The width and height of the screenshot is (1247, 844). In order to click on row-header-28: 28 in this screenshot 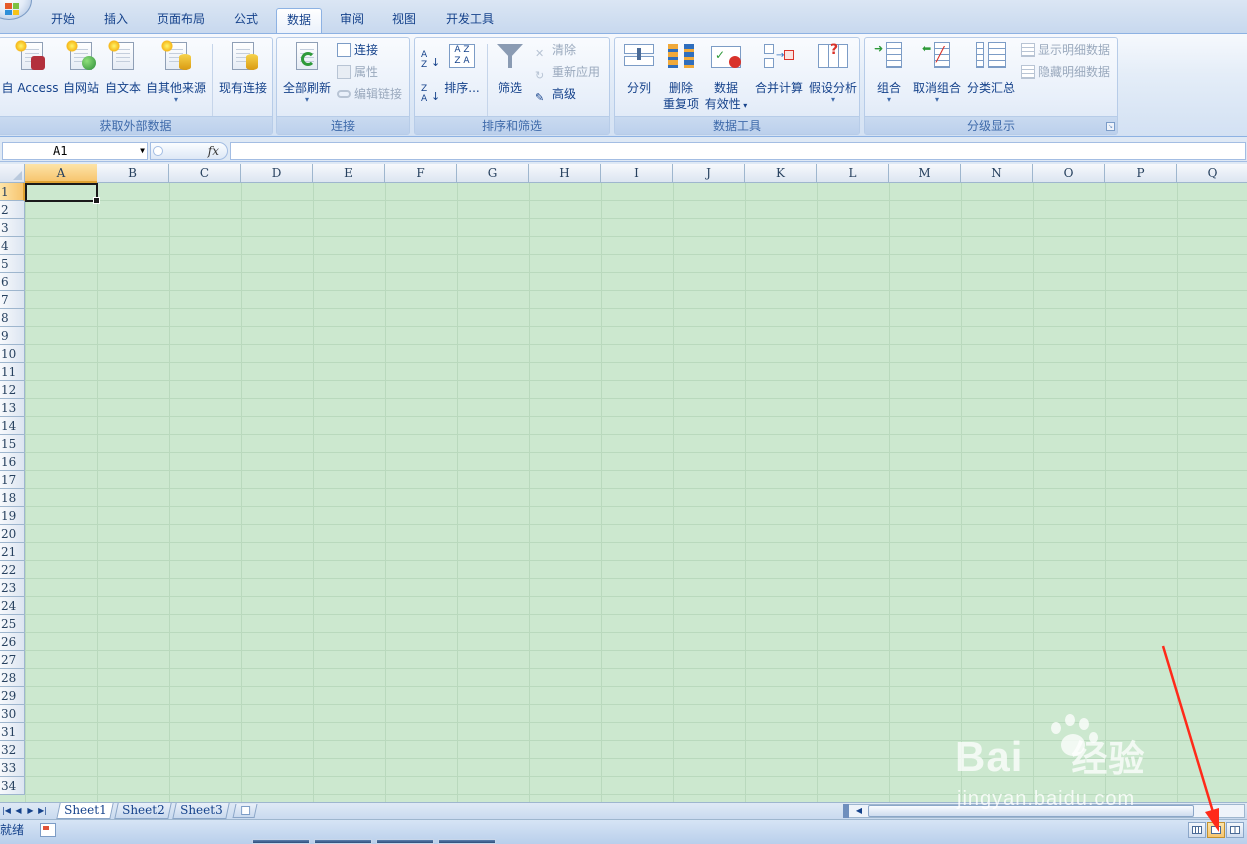, I will do `click(12, 678)`.